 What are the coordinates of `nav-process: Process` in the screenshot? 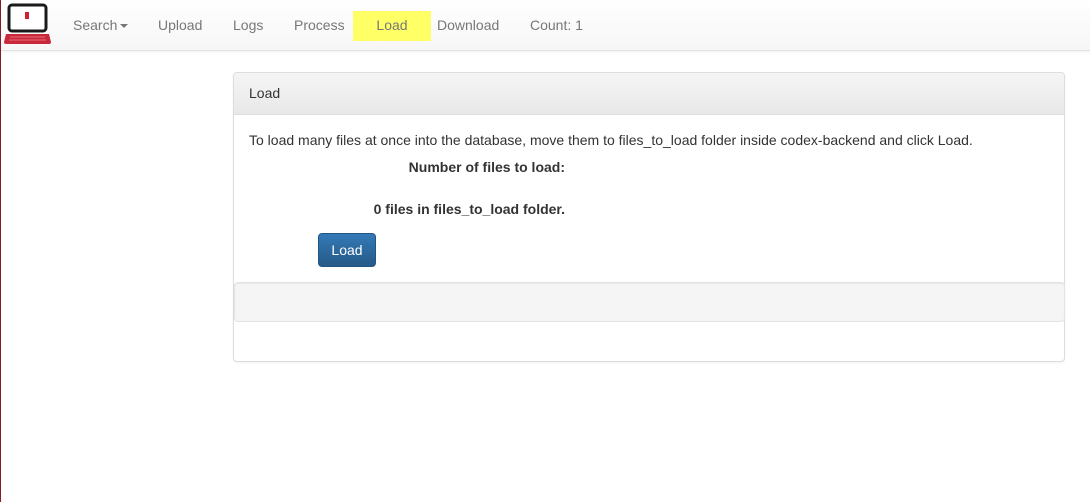 It's located at (319, 26).